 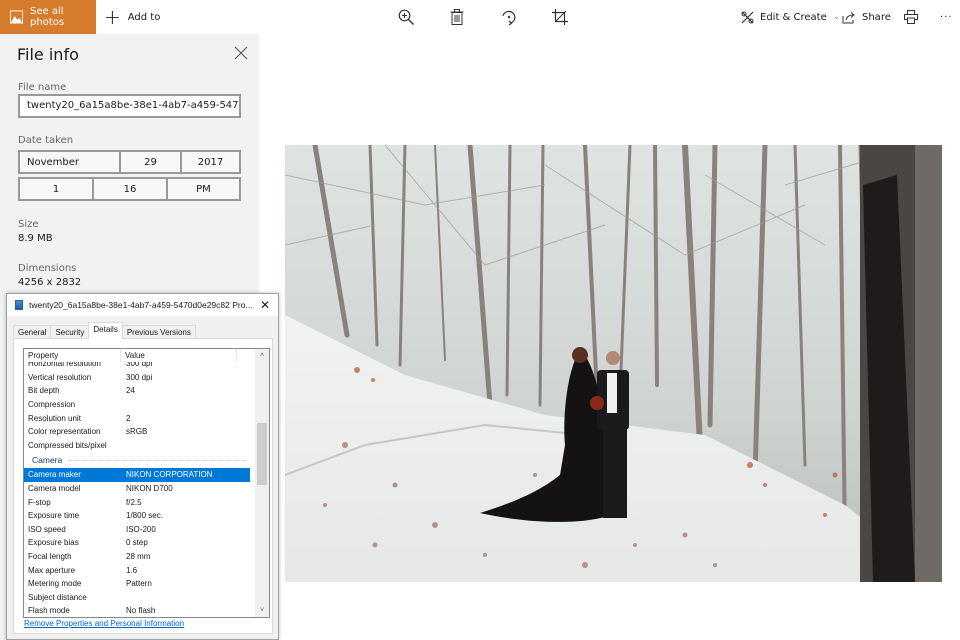 I want to click on tab-details: Details, so click(x=105, y=330).